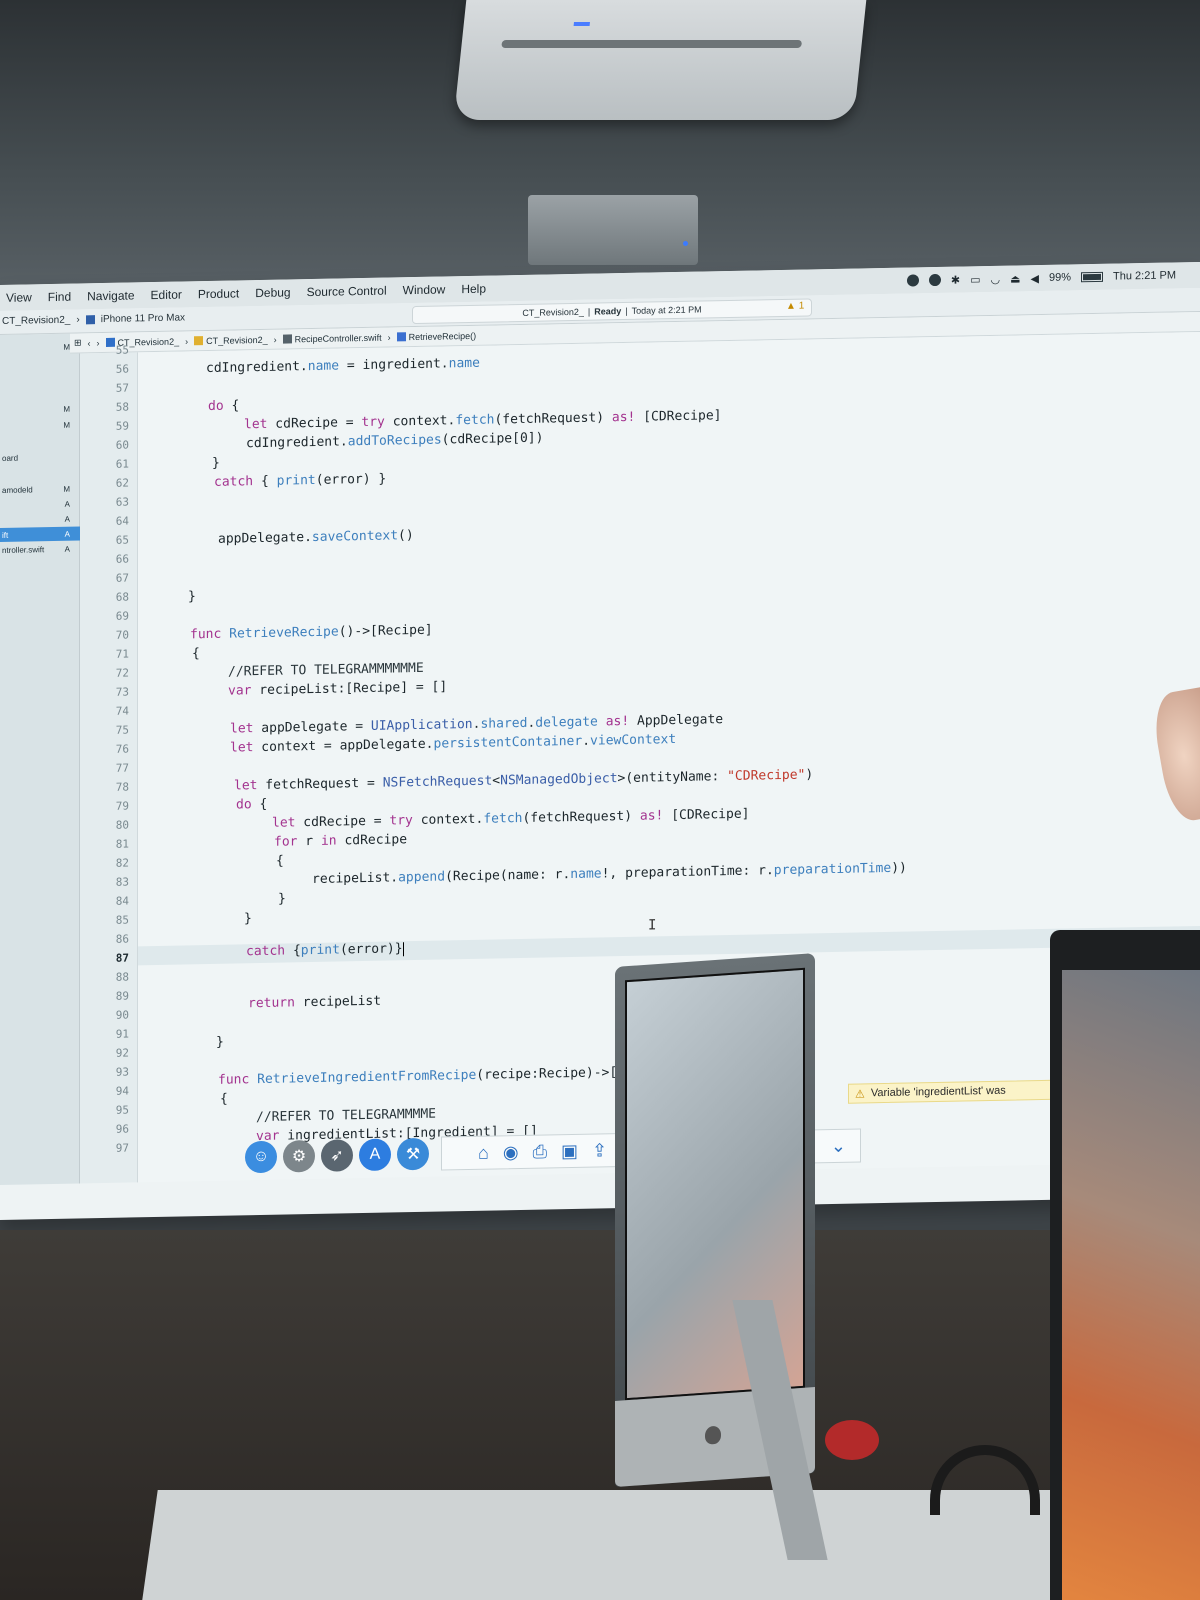 Image resolution: width=1200 pixels, height=1600 pixels. What do you see at coordinates (122, 825) in the screenshot?
I see `line-number: 80` at bounding box center [122, 825].